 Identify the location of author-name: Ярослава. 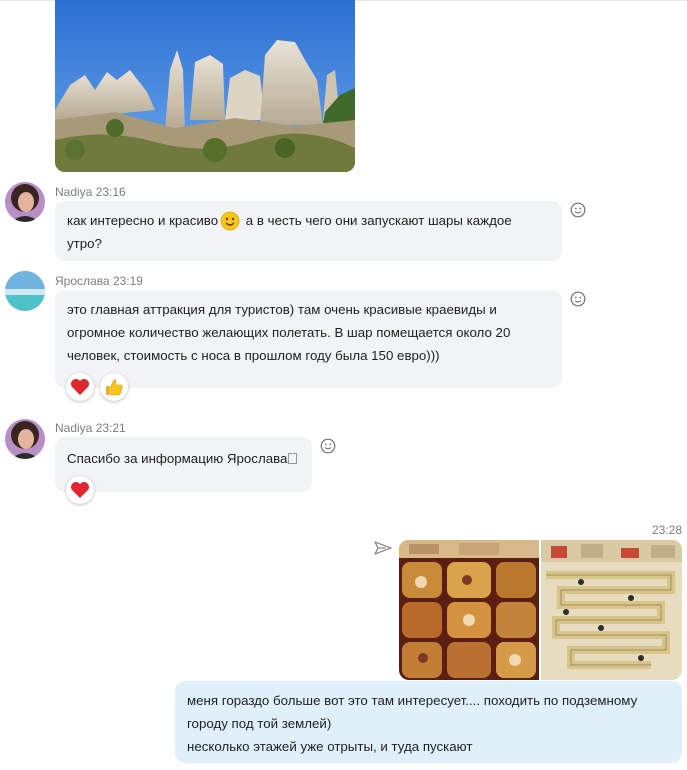
(82, 281).